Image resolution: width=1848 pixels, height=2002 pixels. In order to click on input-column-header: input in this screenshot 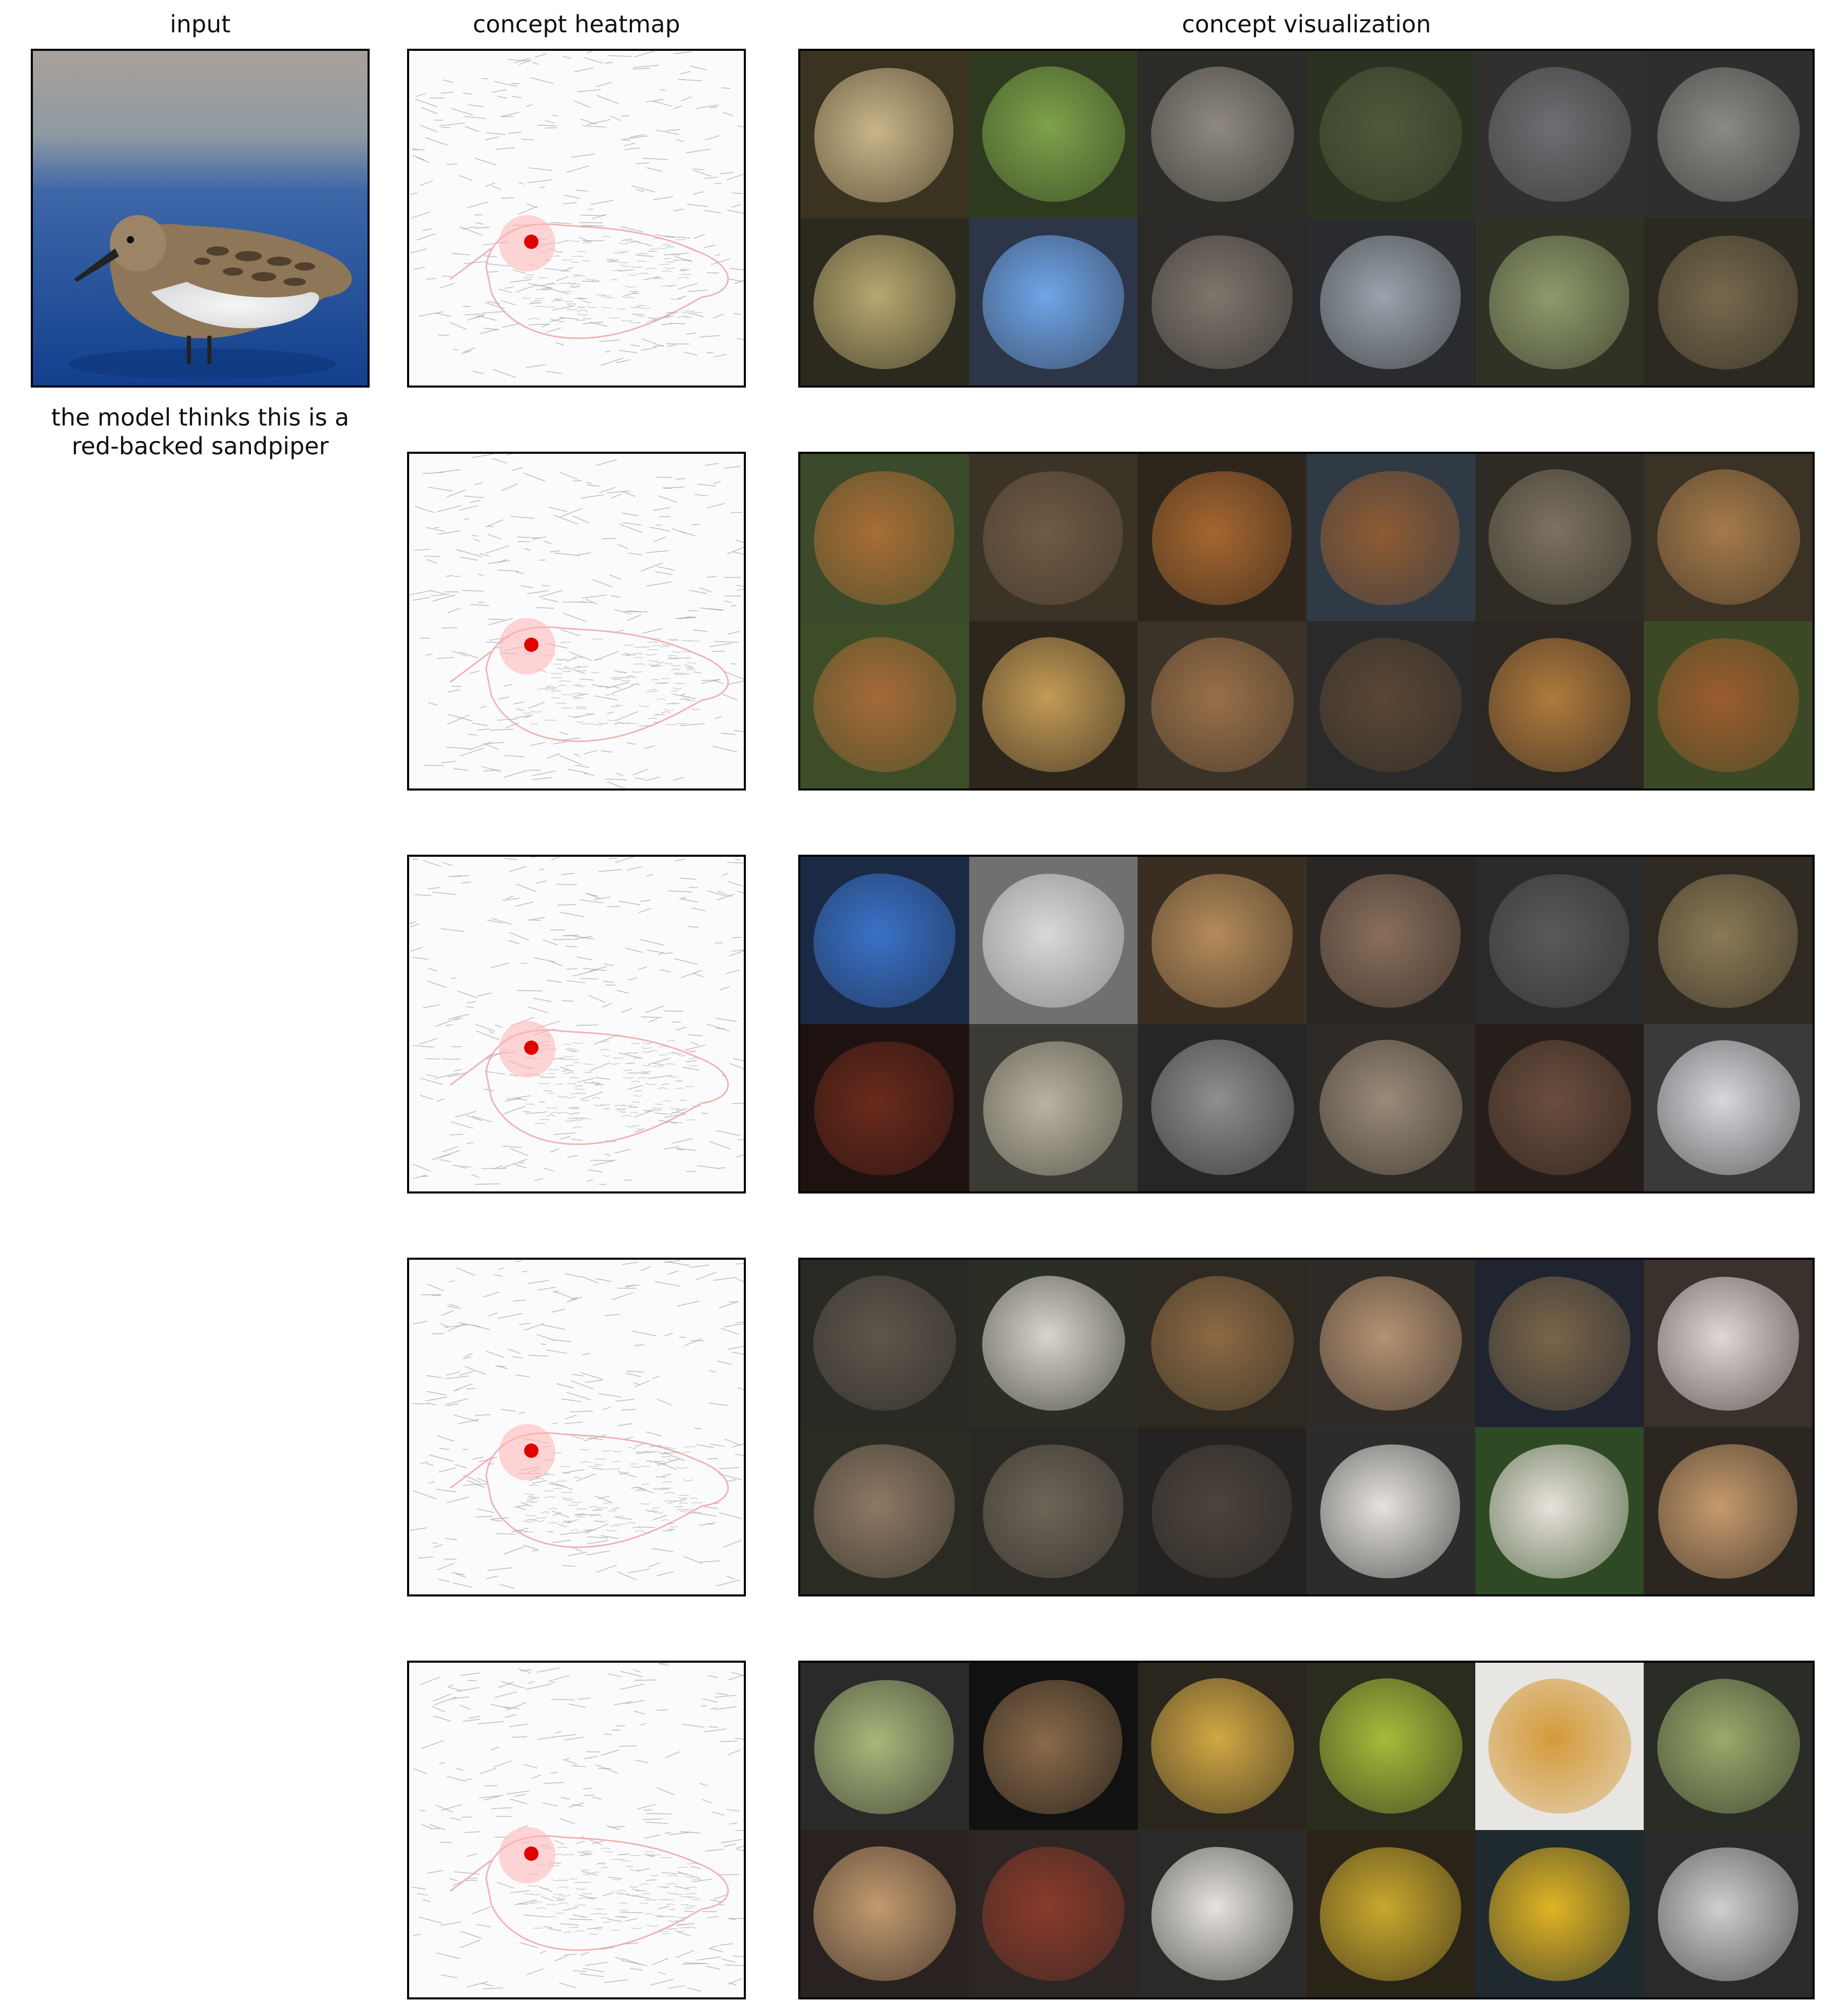, I will do `click(200, 24)`.